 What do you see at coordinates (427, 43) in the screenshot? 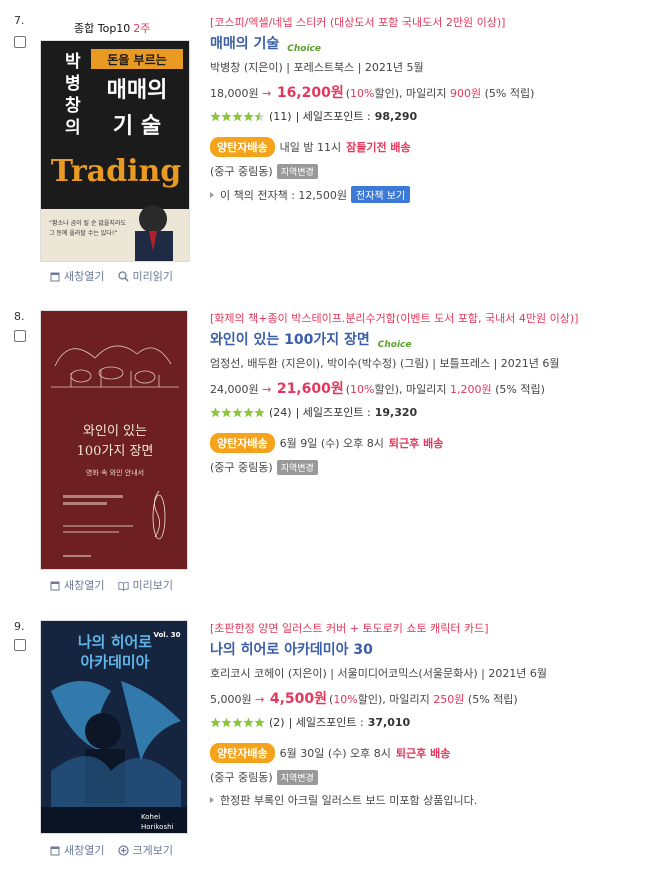
I see `book-title-row: 매매의 기술 Choice` at bounding box center [427, 43].